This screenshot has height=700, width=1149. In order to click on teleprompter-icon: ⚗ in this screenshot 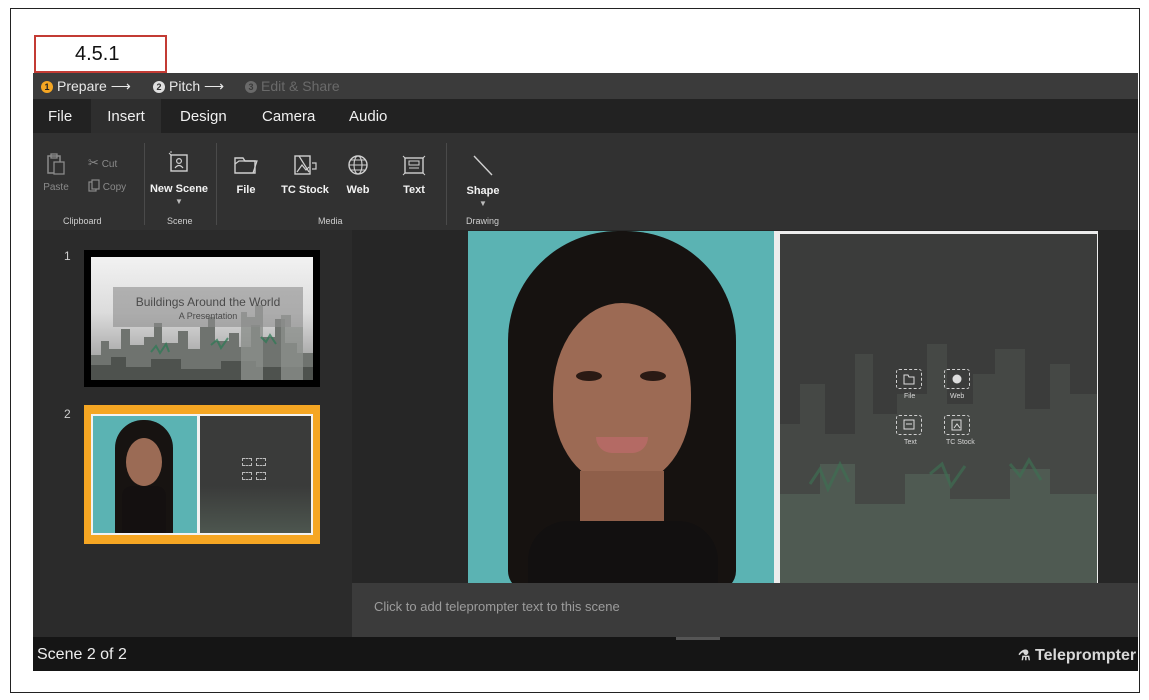, I will do `click(1024, 655)`.